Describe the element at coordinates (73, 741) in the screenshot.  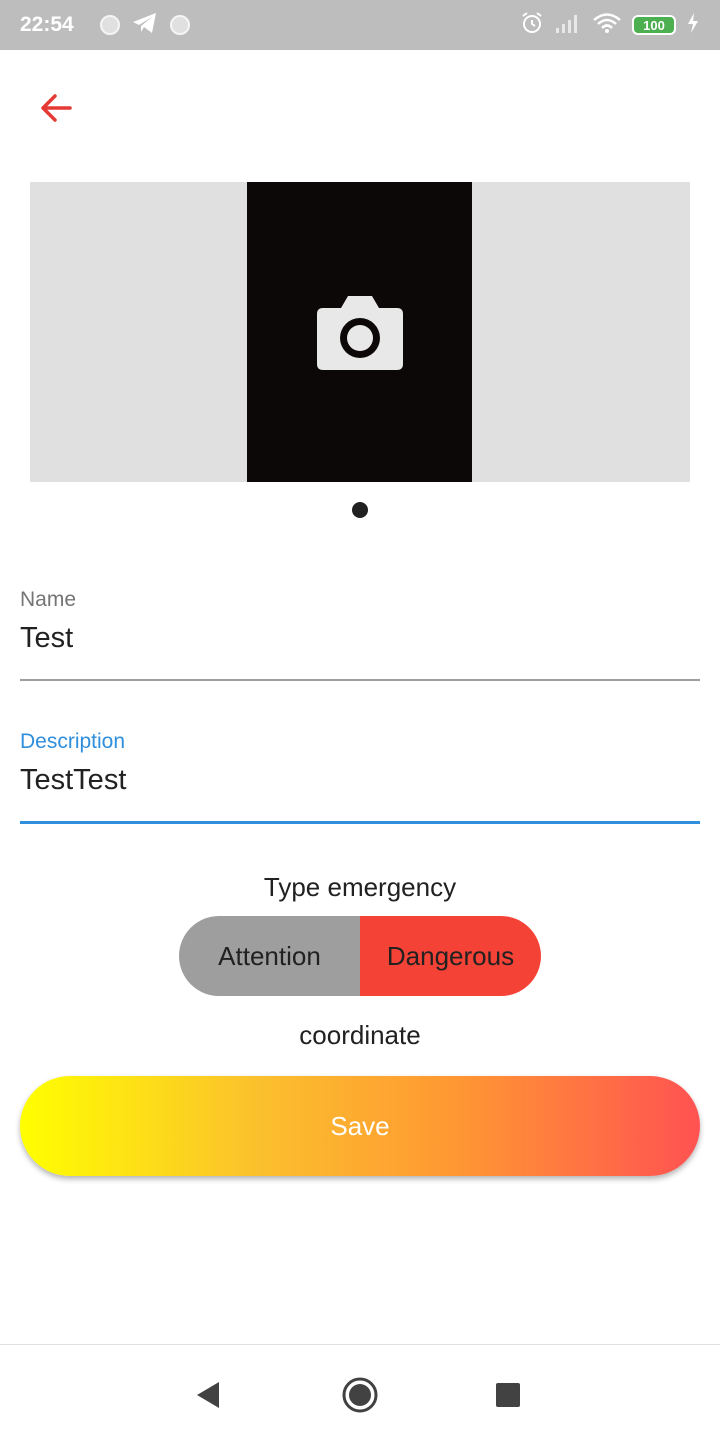
I see `description-label: Description` at that location.